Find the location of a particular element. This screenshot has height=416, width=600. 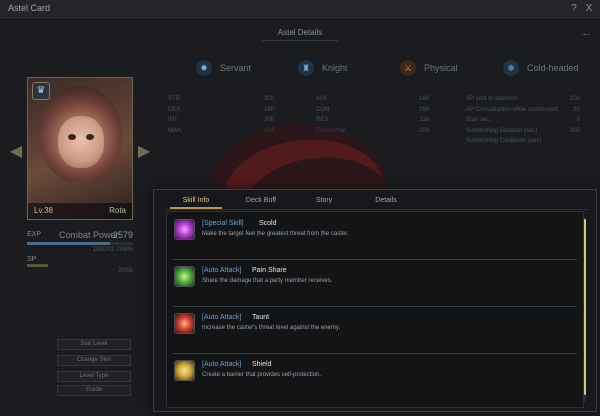

stat-name: Summoning Cooldown (sec) is located at coordinates (504, 141).